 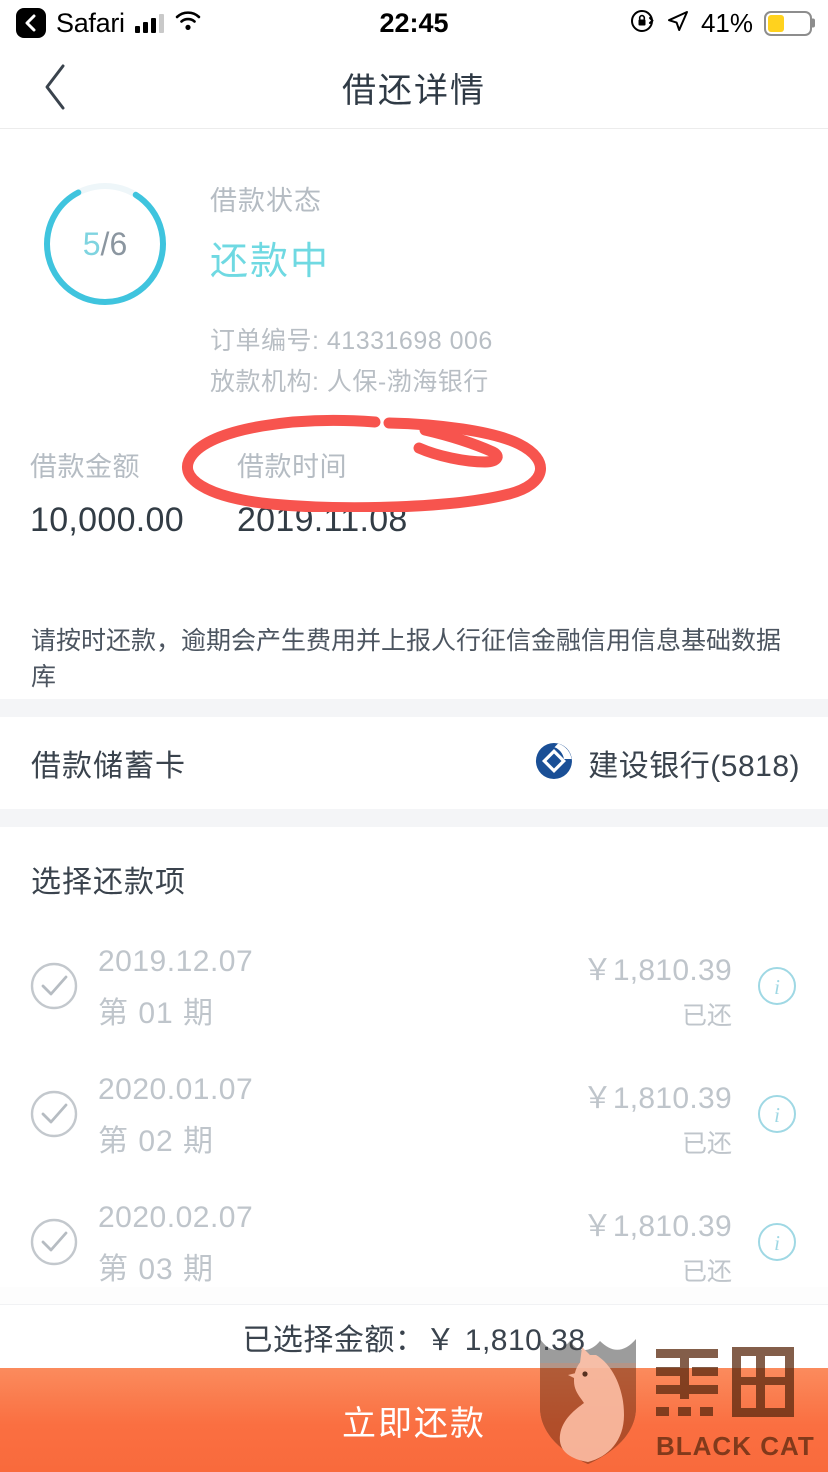 What do you see at coordinates (56, 87) in the screenshot?
I see `back-button` at bounding box center [56, 87].